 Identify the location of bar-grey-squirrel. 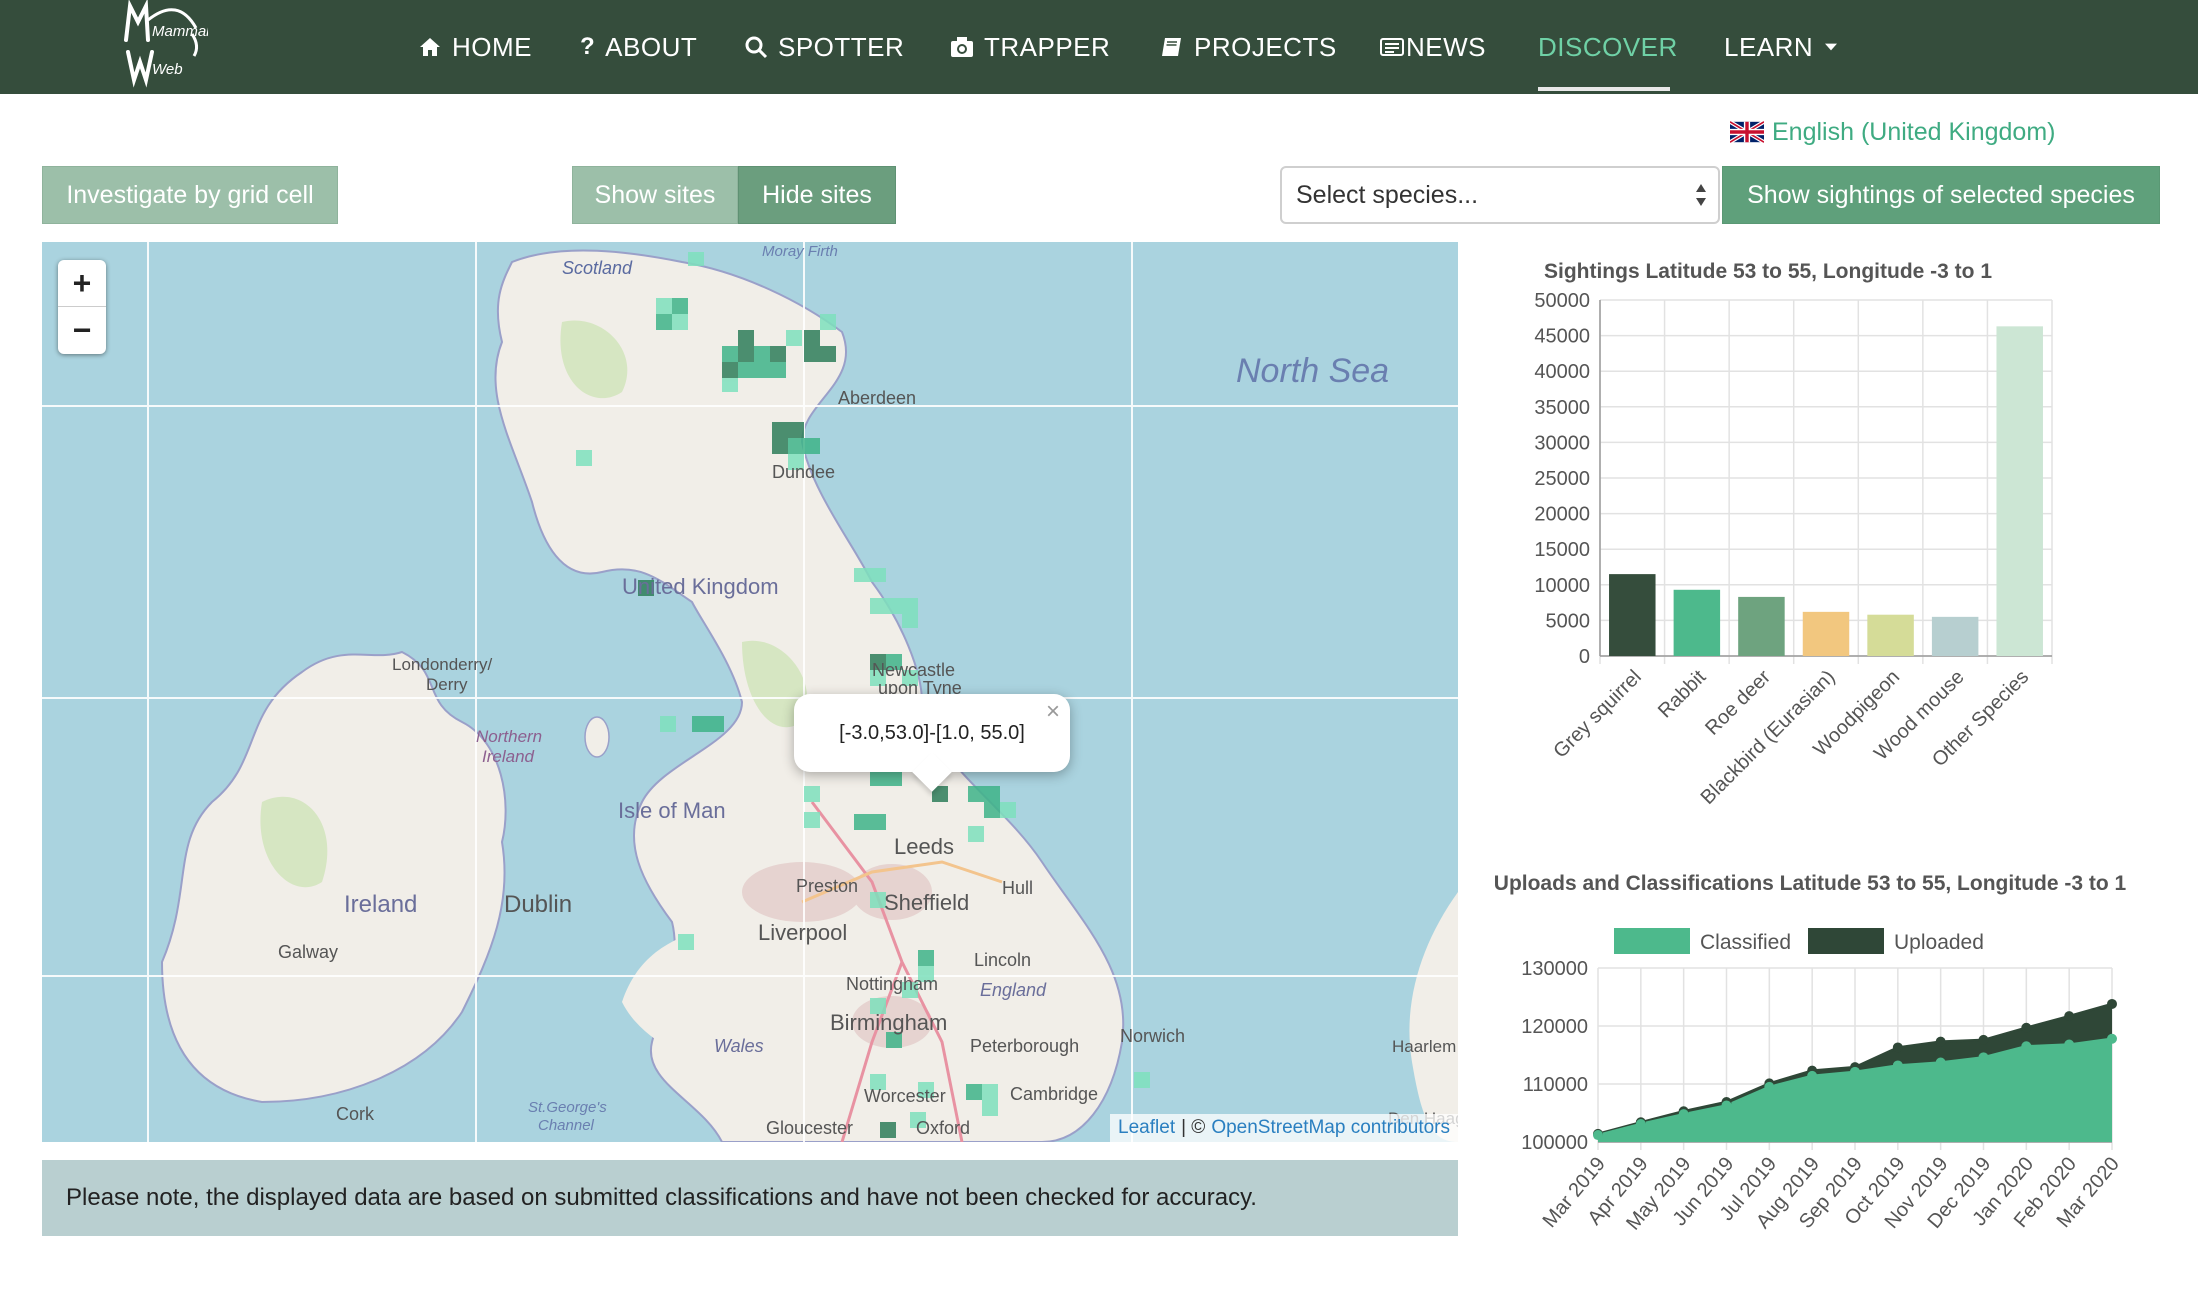
(1632, 615).